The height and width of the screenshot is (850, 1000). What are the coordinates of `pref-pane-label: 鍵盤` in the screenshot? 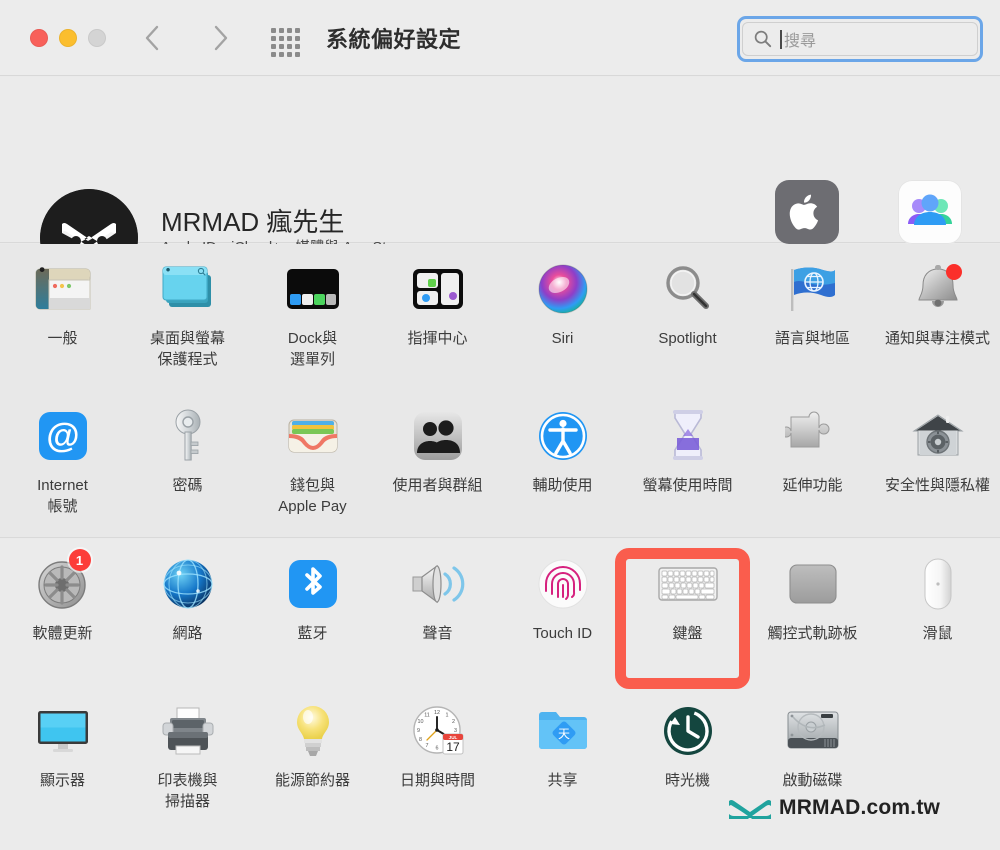 It's located at (687, 633).